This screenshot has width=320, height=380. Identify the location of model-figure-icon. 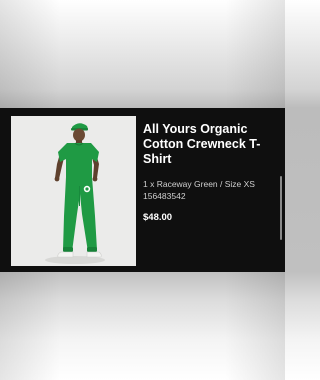
(75, 193).